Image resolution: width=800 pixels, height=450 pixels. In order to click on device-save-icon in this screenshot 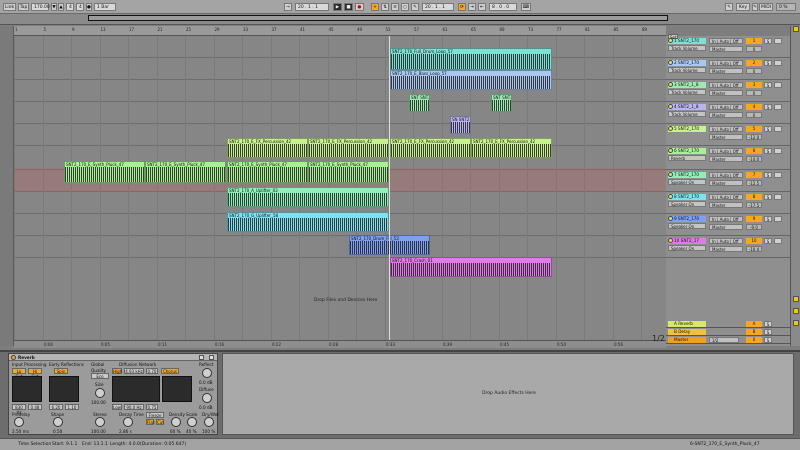, I will do `click(201, 357)`.